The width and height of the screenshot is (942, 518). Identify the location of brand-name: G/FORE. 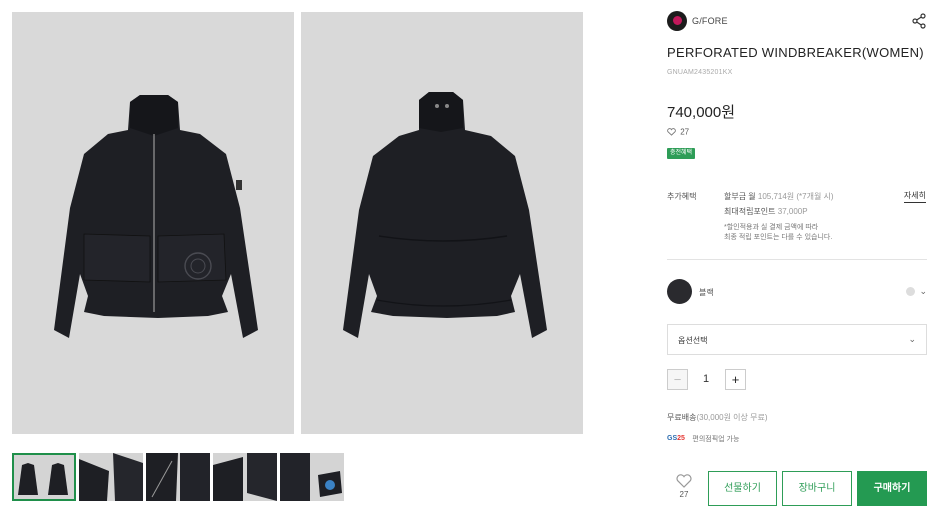
(710, 21).